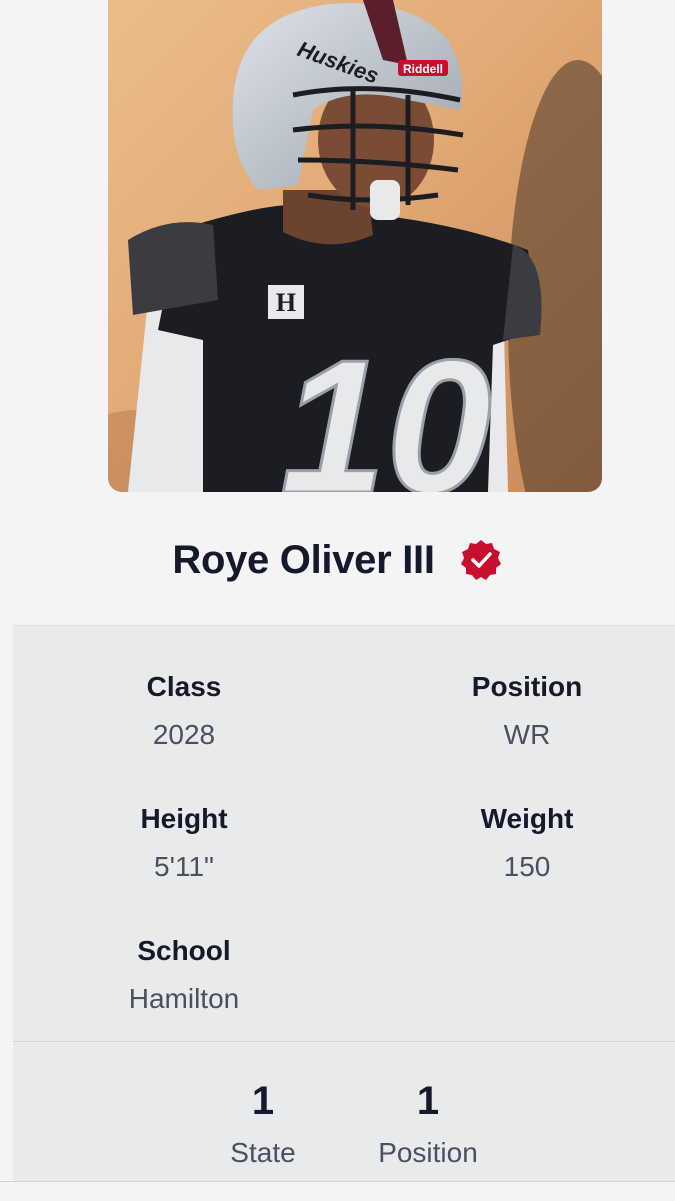 Image resolution: width=675 pixels, height=1201 pixels. What do you see at coordinates (526, 711) in the screenshot?
I see `position-field: Position WR` at bounding box center [526, 711].